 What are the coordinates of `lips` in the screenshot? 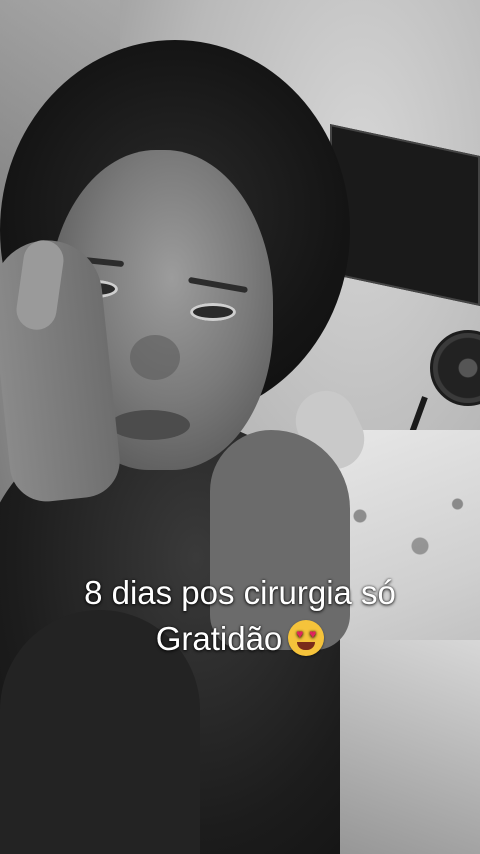 It's located at (150, 425).